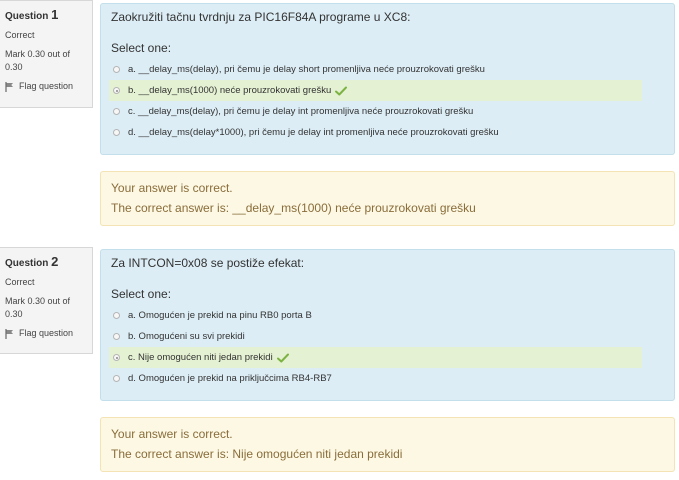 The image size is (679, 480). I want to click on question-1-number: Question 1, so click(32, 14).